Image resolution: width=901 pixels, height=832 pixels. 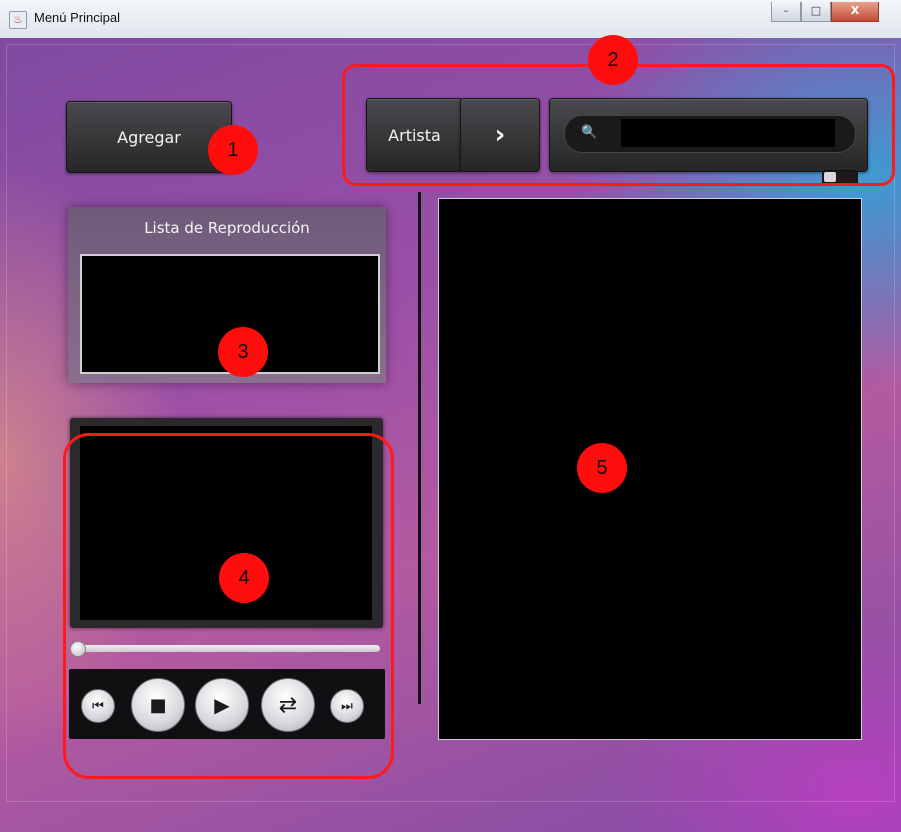 I want to click on next-icon: ⏭, so click(x=347, y=706).